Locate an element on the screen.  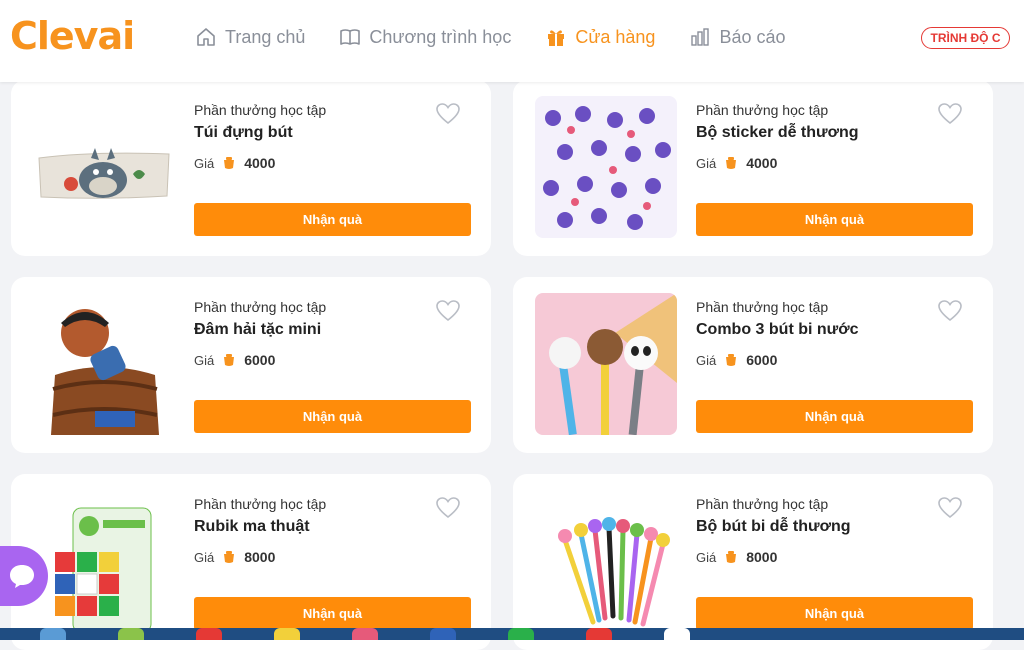
nav-item-label: Chương trình học is located at coordinates (440, 36).